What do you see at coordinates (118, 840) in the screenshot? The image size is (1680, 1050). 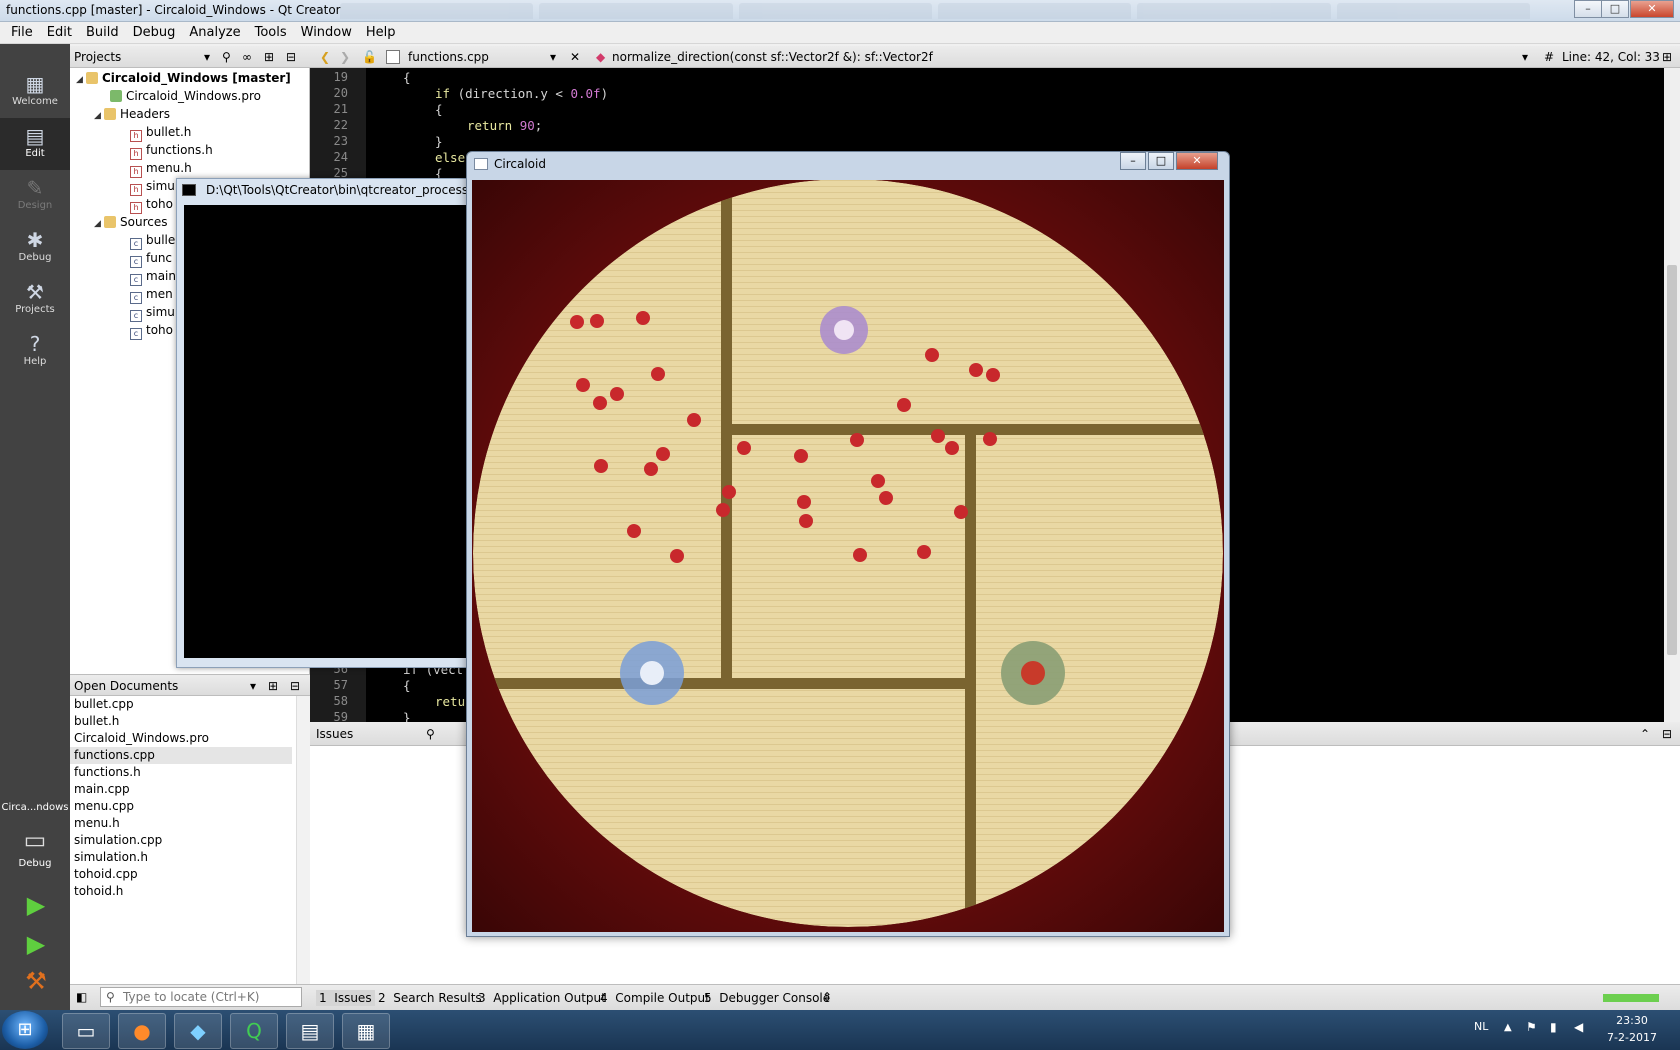 I see `open-doc-item: simulation.cpp` at bounding box center [118, 840].